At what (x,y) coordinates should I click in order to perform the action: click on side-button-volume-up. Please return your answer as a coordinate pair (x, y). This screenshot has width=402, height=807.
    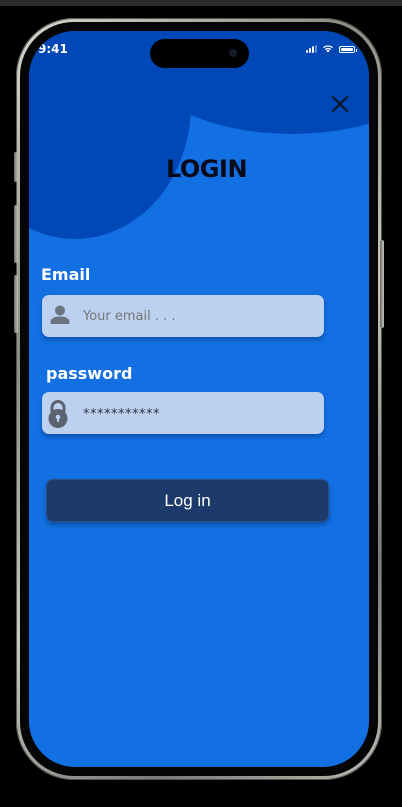
    Looking at the image, I should click on (16, 234).